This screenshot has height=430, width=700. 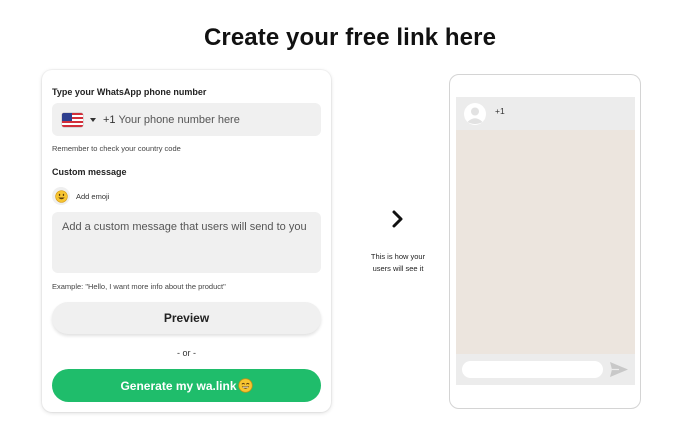 What do you see at coordinates (350, 37) in the screenshot?
I see `page-title: Create your free link here` at bounding box center [350, 37].